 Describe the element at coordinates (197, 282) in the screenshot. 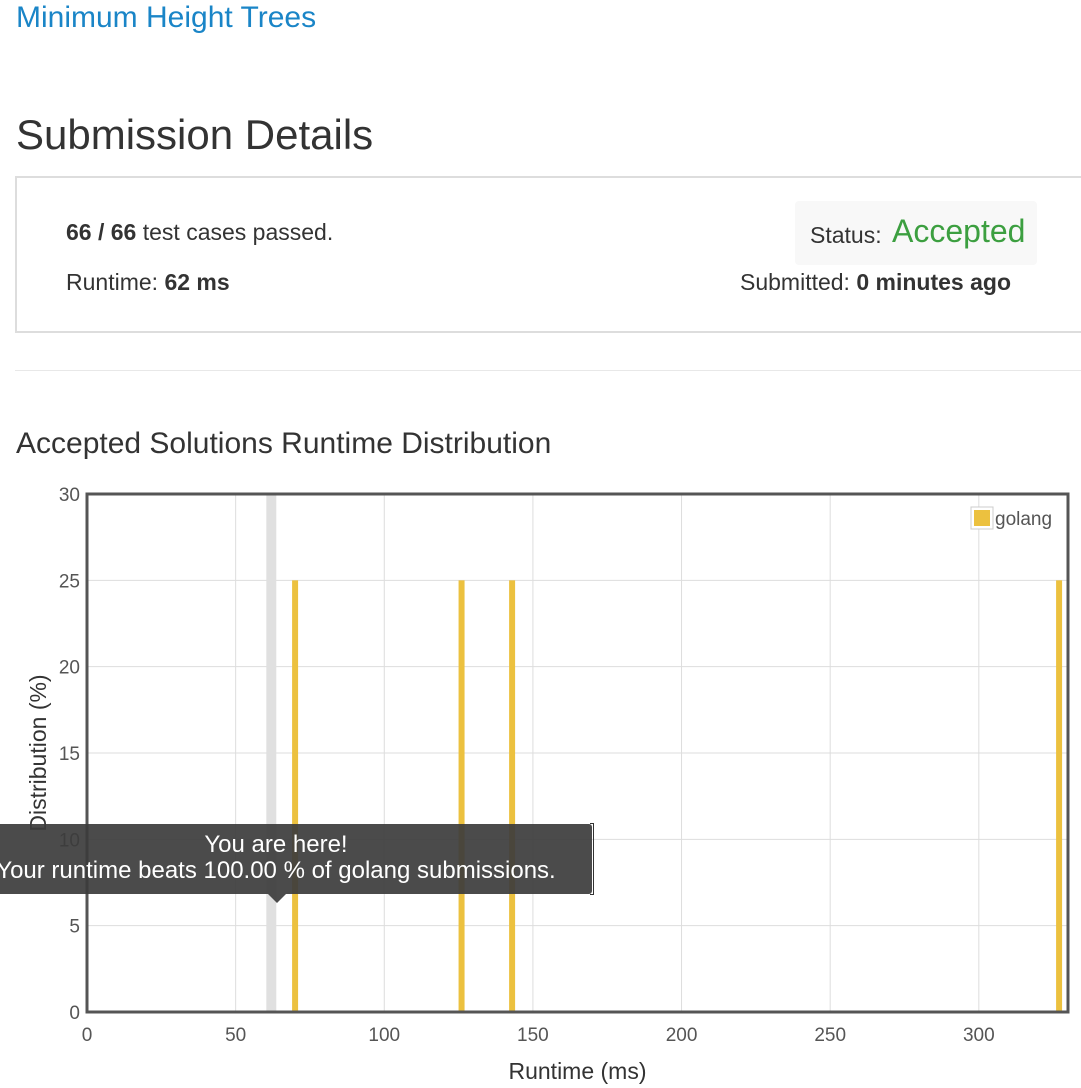

I see `runtime-value: 62 ms` at that location.